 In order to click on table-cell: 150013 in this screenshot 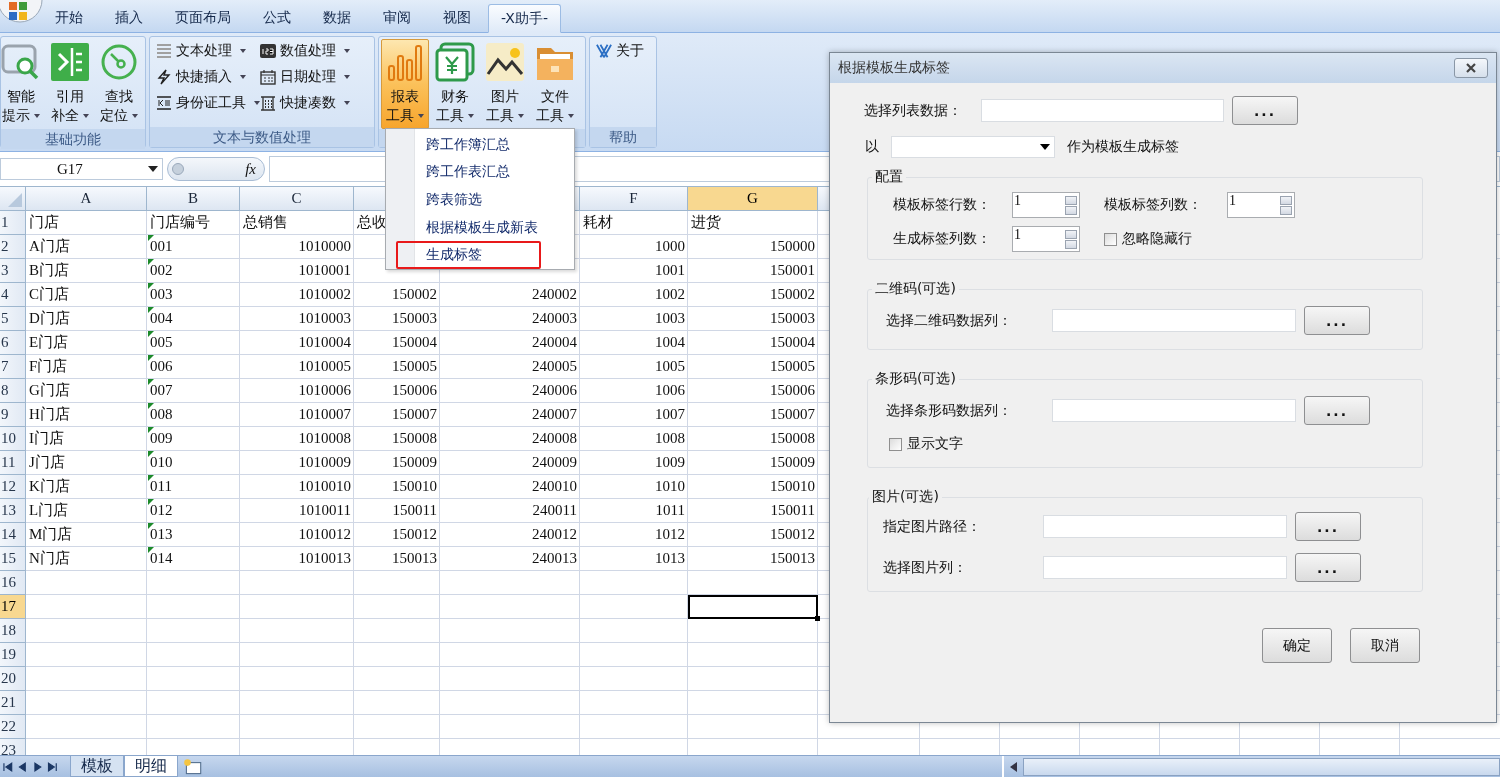, I will do `click(792, 558)`.